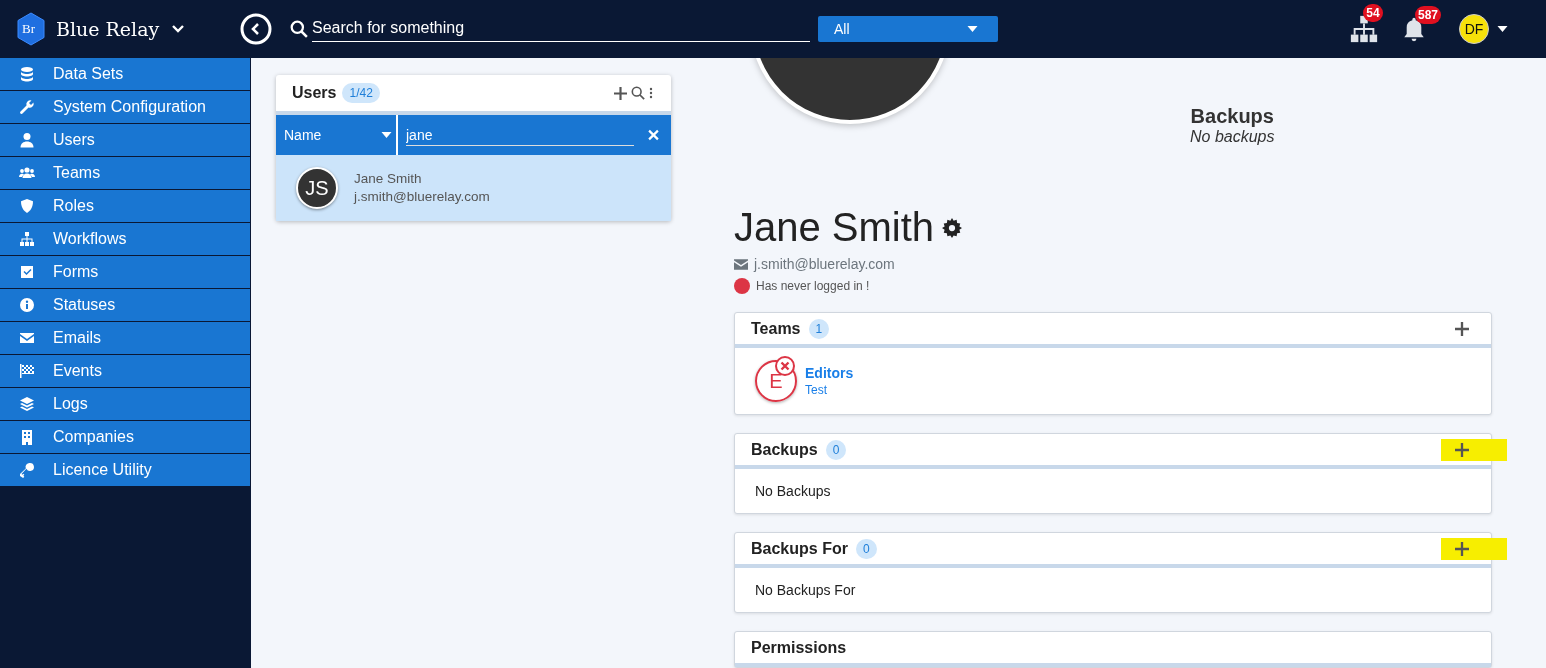 This screenshot has width=1546, height=668. Describe the element at coordinates (742, 286) in the screenshot. I see `status-dot` at that location.